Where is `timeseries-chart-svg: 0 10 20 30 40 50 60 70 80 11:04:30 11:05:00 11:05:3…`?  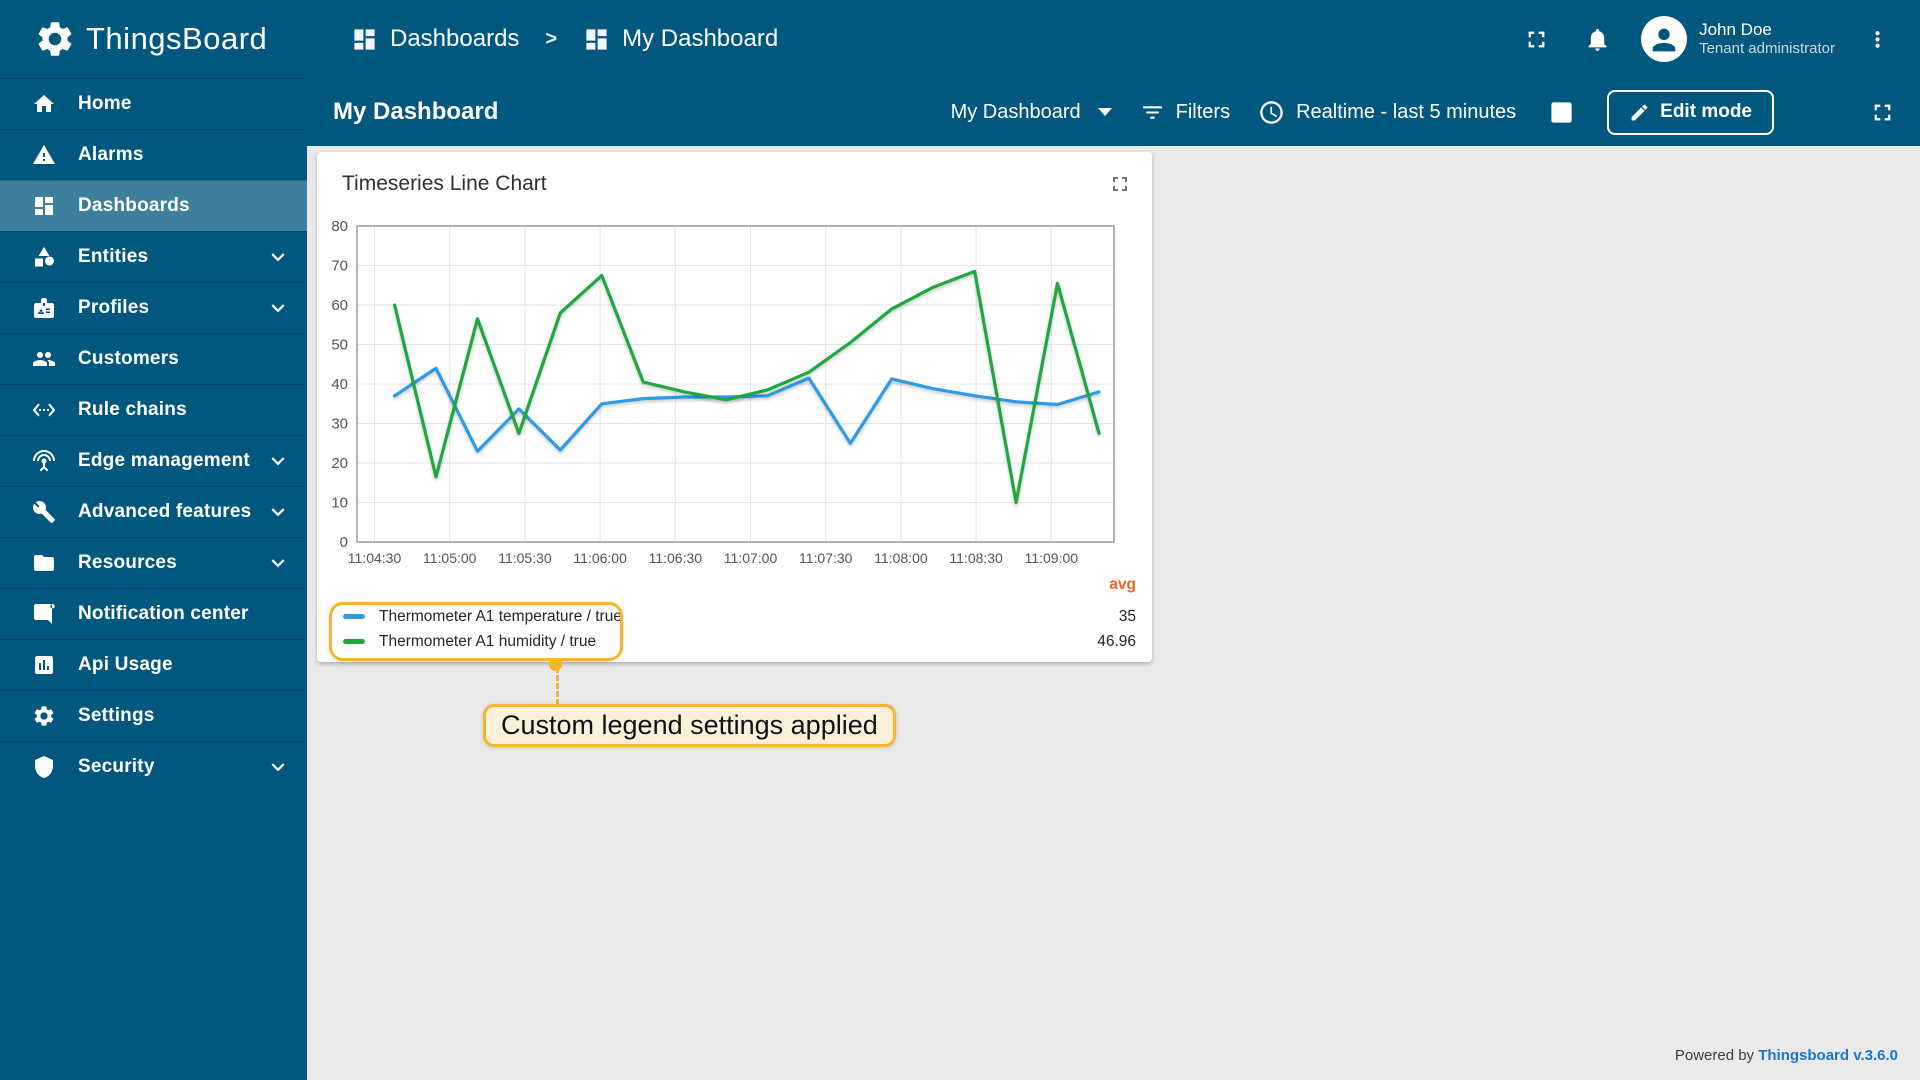 timeseries-chart-svg: 0 10 20 30 40 50 60 70 80 11:04:30 11:05:00 11:05:3… is located at coordinates (723, 392).